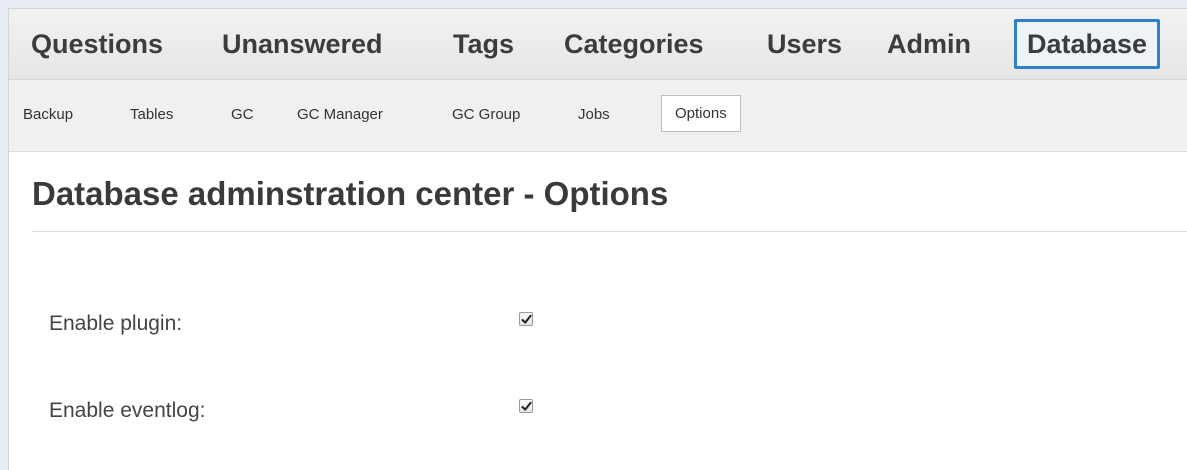 The height and width of the screenshot is (470, 1187). Describe the element at coordinates (486, 115) in the screenshot. I see `subnav-gc-group: GC Group` at that location.